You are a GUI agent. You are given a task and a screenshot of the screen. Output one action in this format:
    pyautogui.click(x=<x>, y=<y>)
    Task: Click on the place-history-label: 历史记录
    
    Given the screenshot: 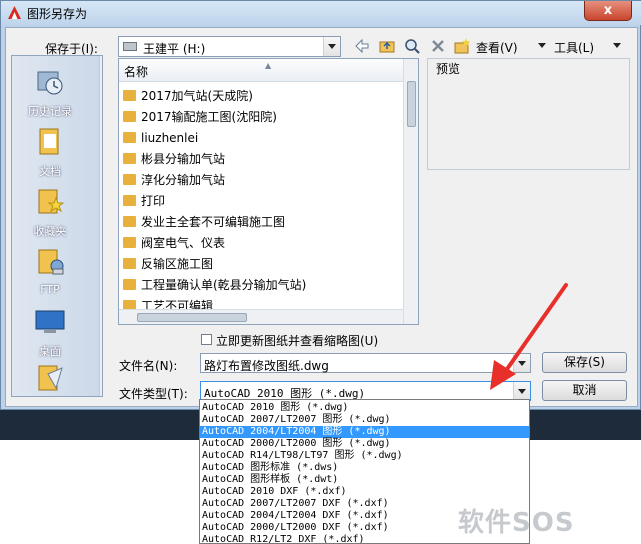 What is the action you would take?
    pyautogui.click(x=50, y=111)
    